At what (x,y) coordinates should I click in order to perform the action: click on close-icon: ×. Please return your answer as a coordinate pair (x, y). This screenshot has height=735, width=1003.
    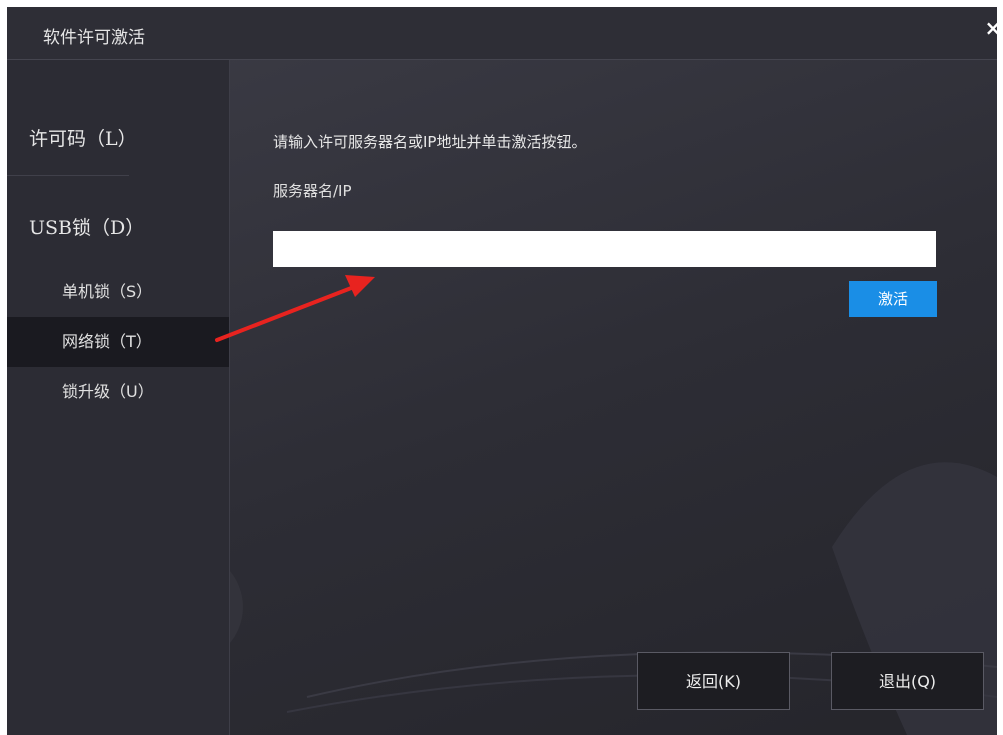
    Looking at the image, I should click on (989, 28).